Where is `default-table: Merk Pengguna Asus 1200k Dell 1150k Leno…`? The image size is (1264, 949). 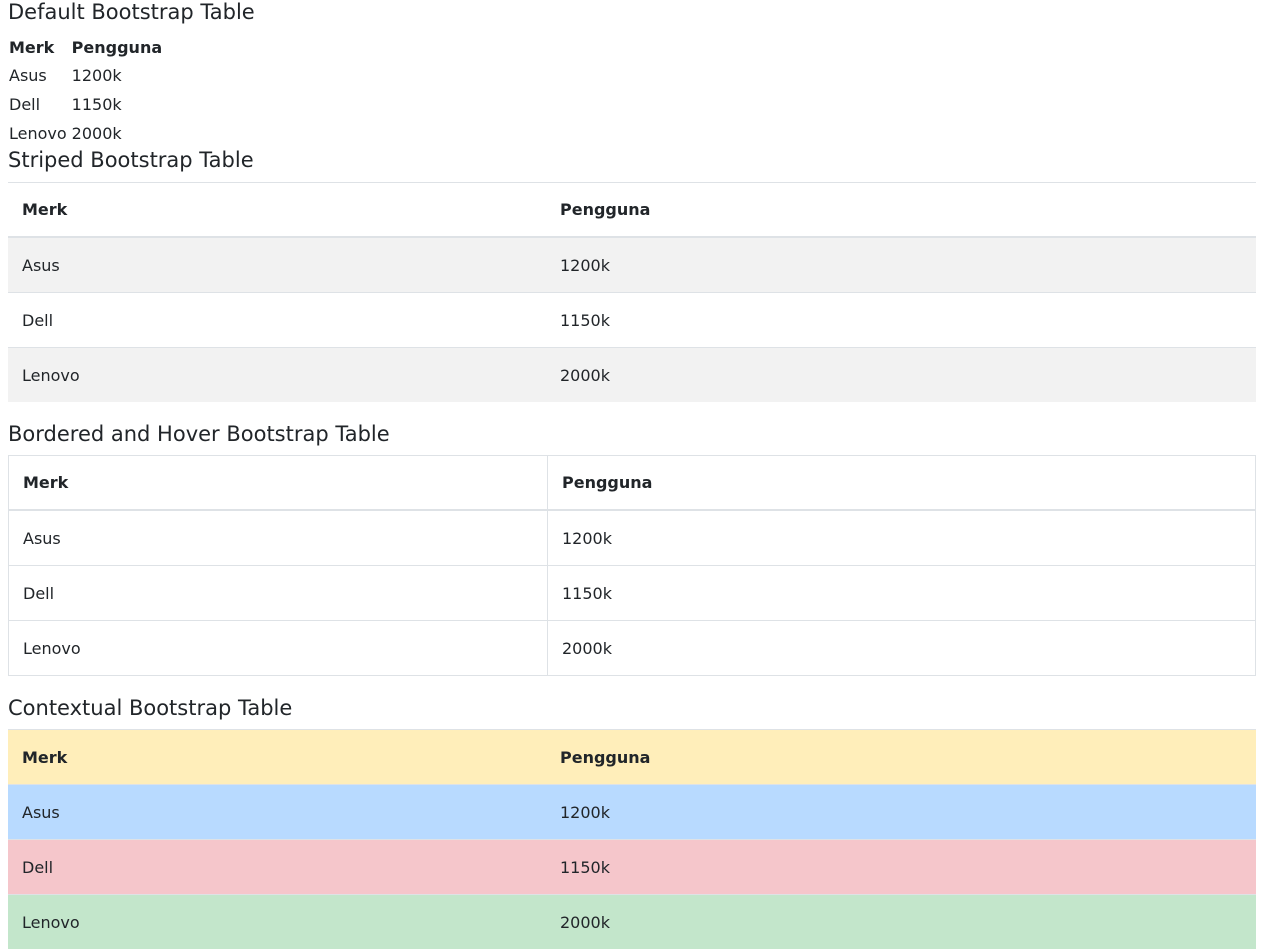 default-table: Merk Pengguna Asus 1200k Dell 1150k Leno… is located at coordinates (87, 91).